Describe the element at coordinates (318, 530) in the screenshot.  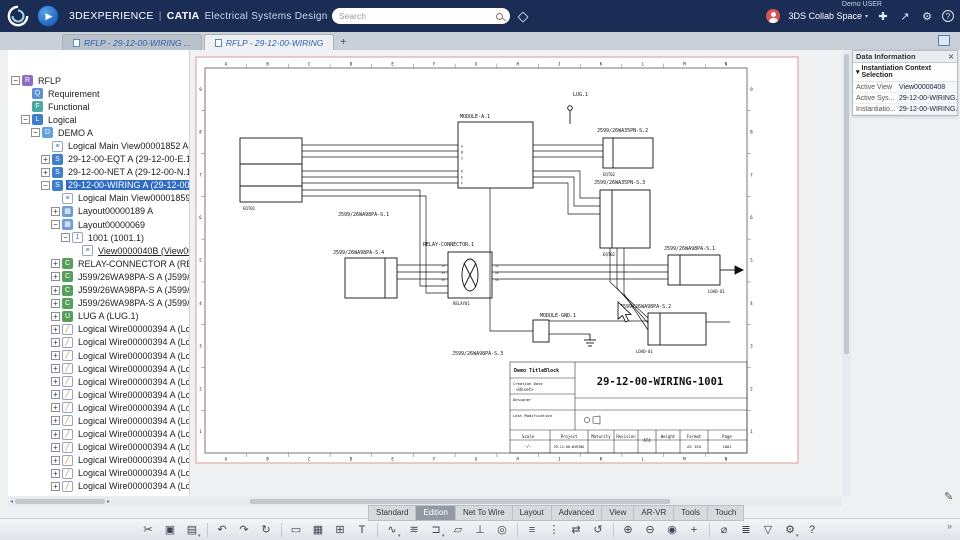
I see `frame-button: ▦` at that location.